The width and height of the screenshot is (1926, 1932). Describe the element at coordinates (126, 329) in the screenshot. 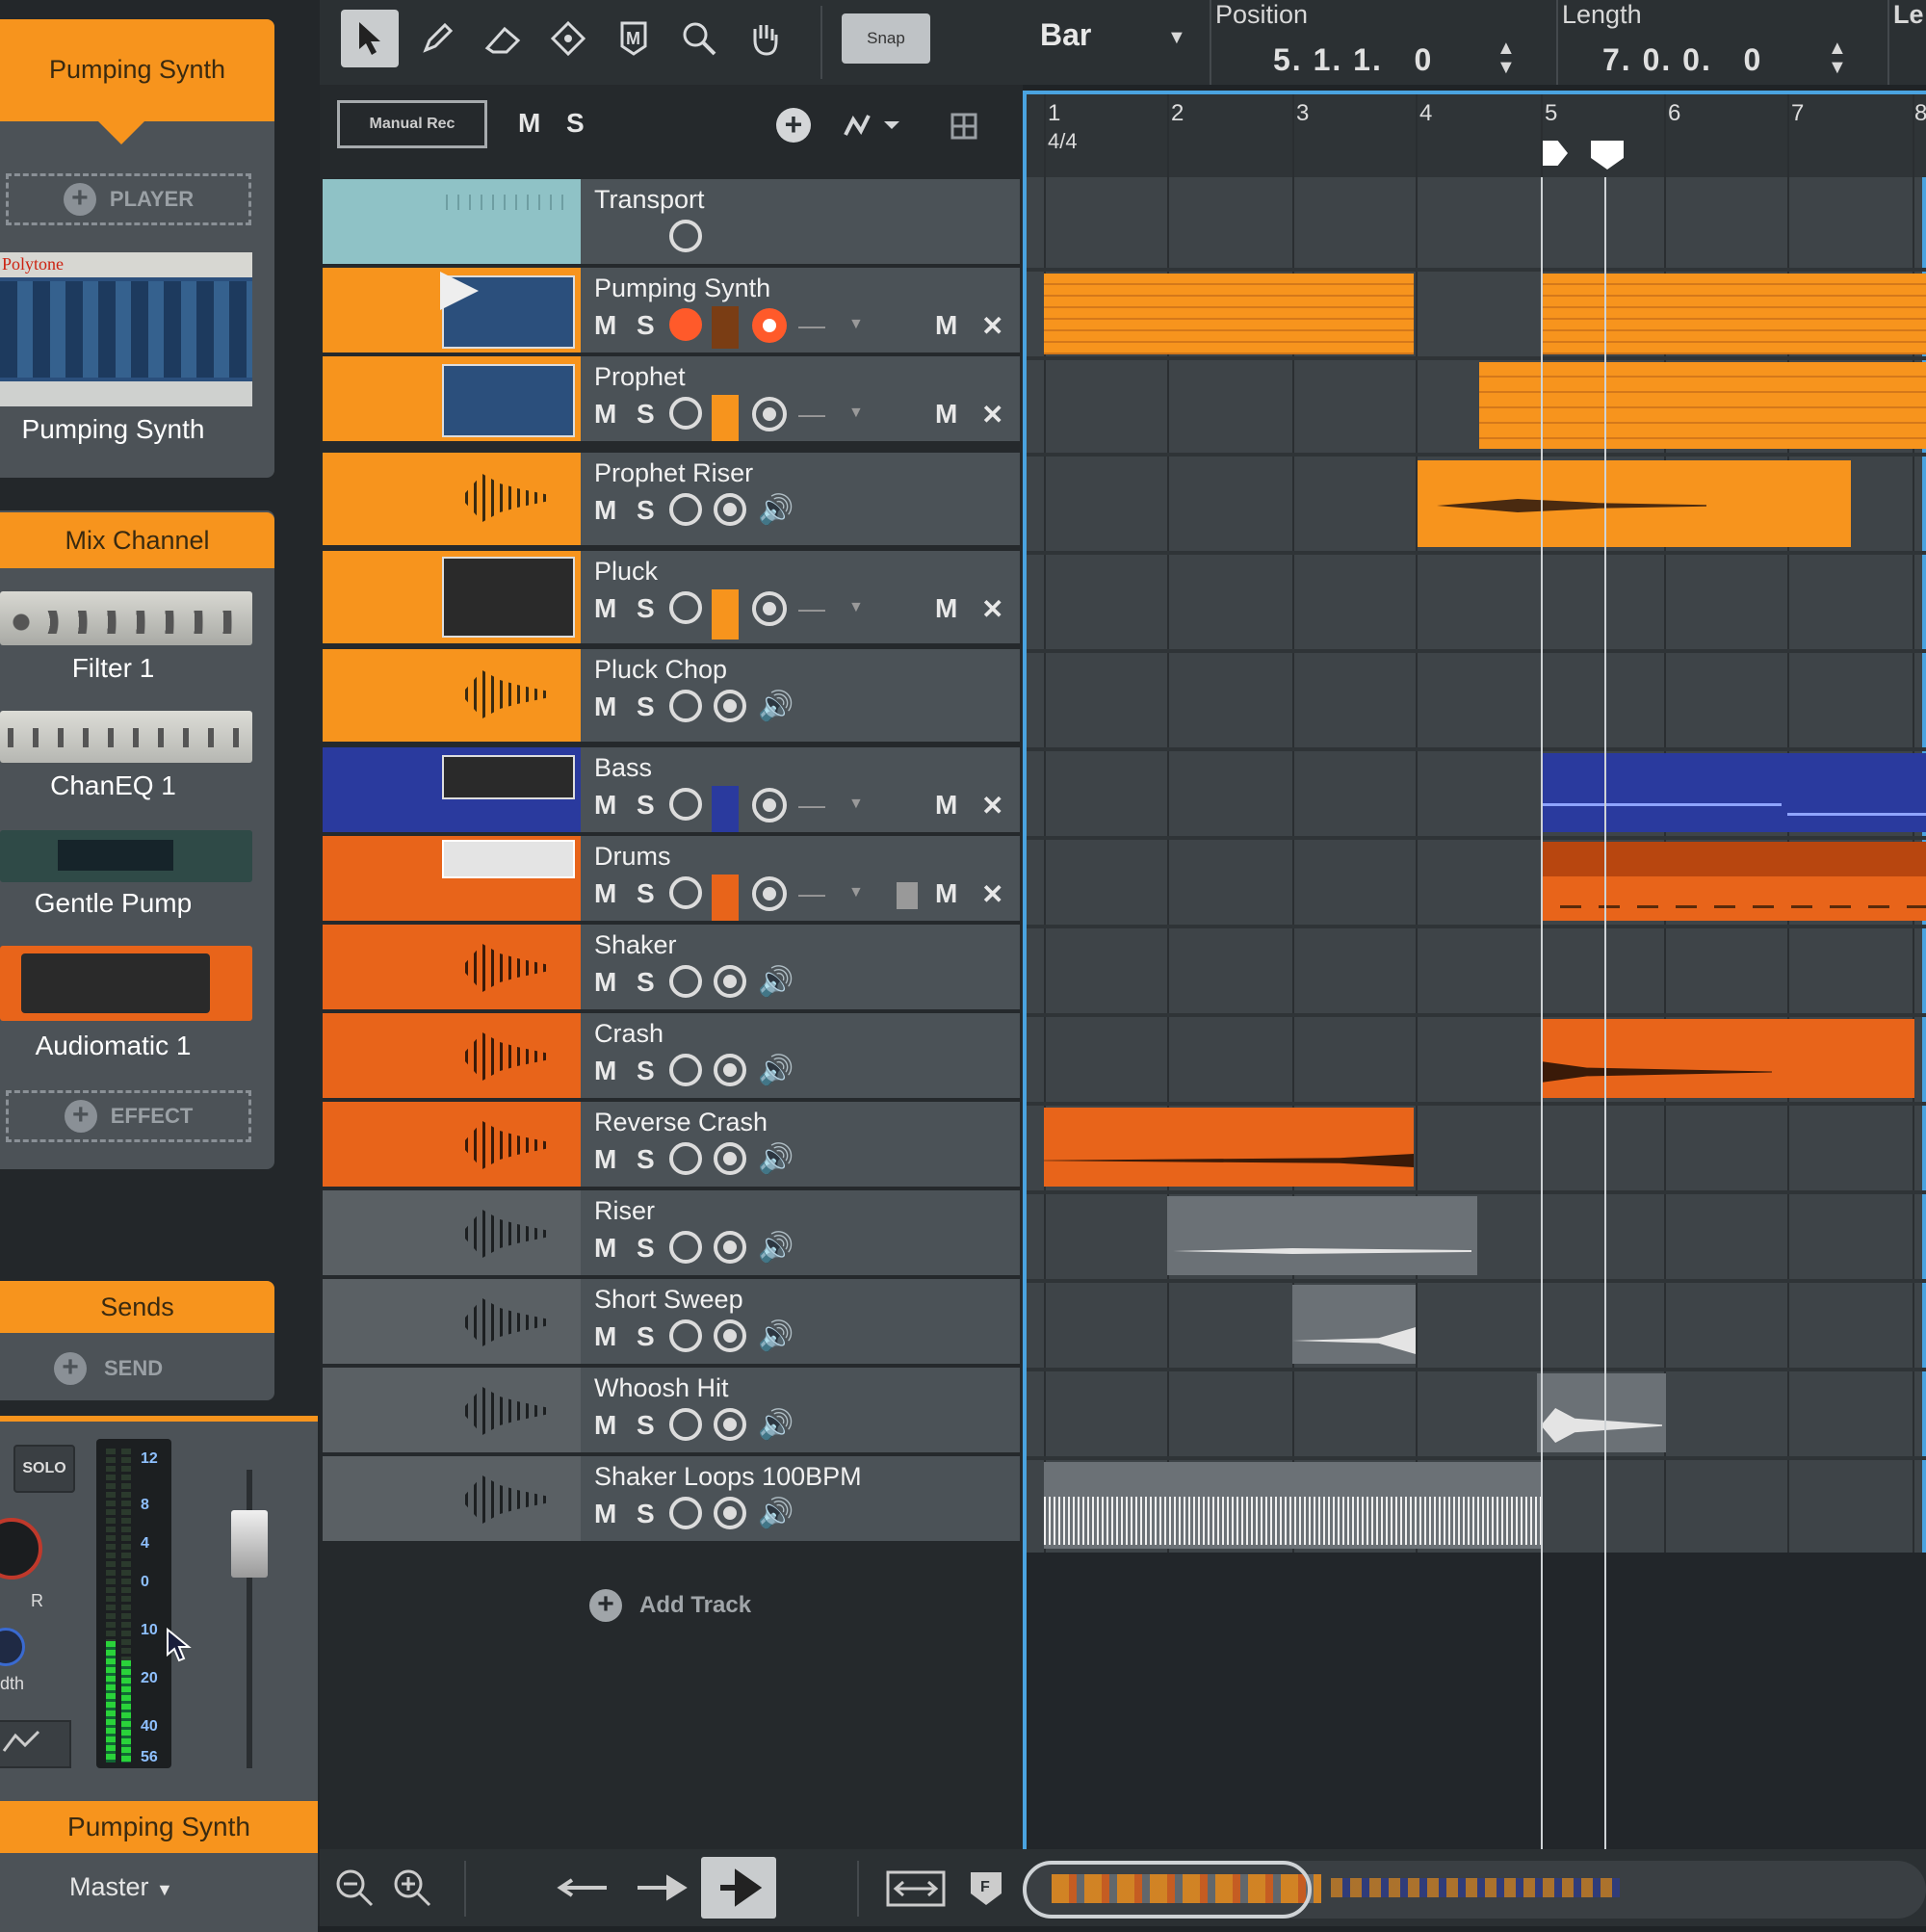

I see `polytone-device-image: Polytone` at that location.